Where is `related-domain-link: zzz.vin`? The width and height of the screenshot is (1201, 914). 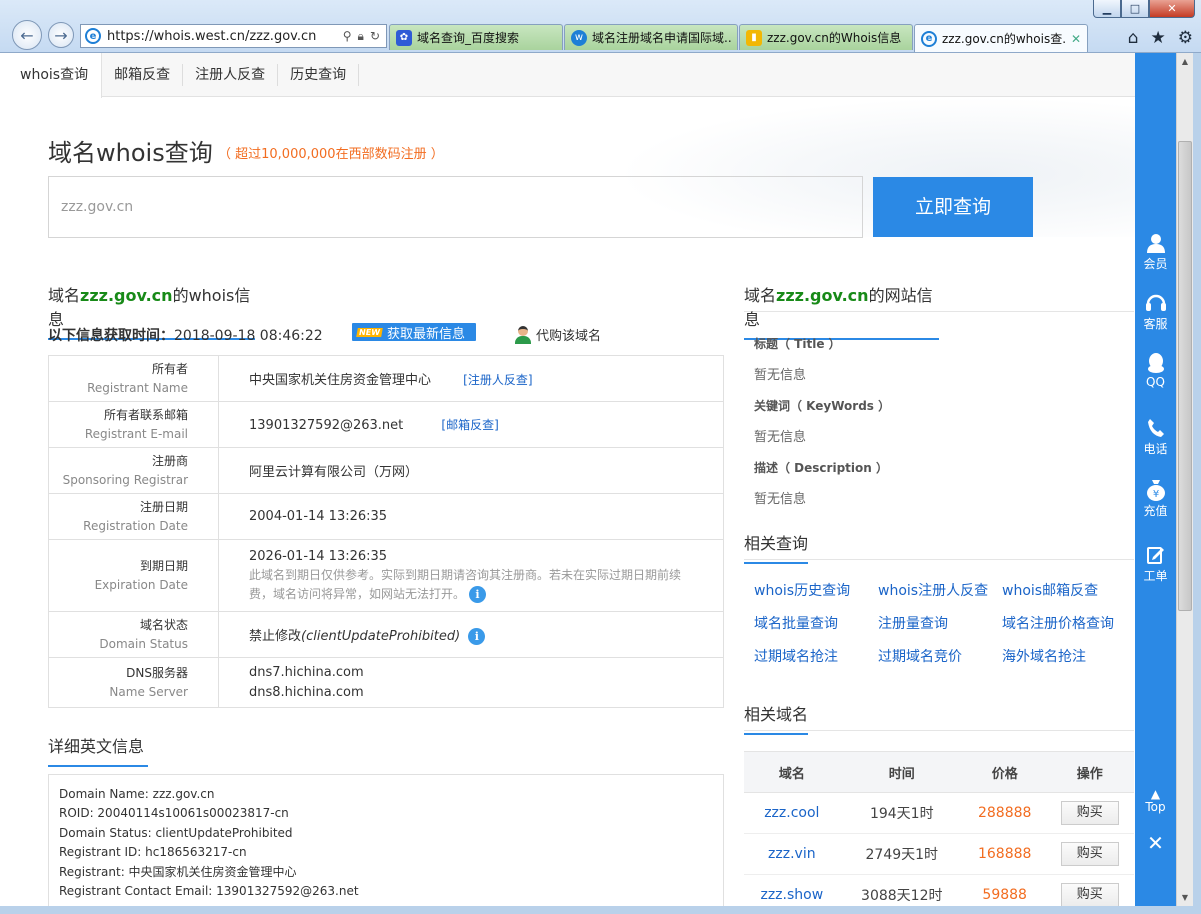
related-domain-link: zzz.vin is located at coordinates (792, 854).